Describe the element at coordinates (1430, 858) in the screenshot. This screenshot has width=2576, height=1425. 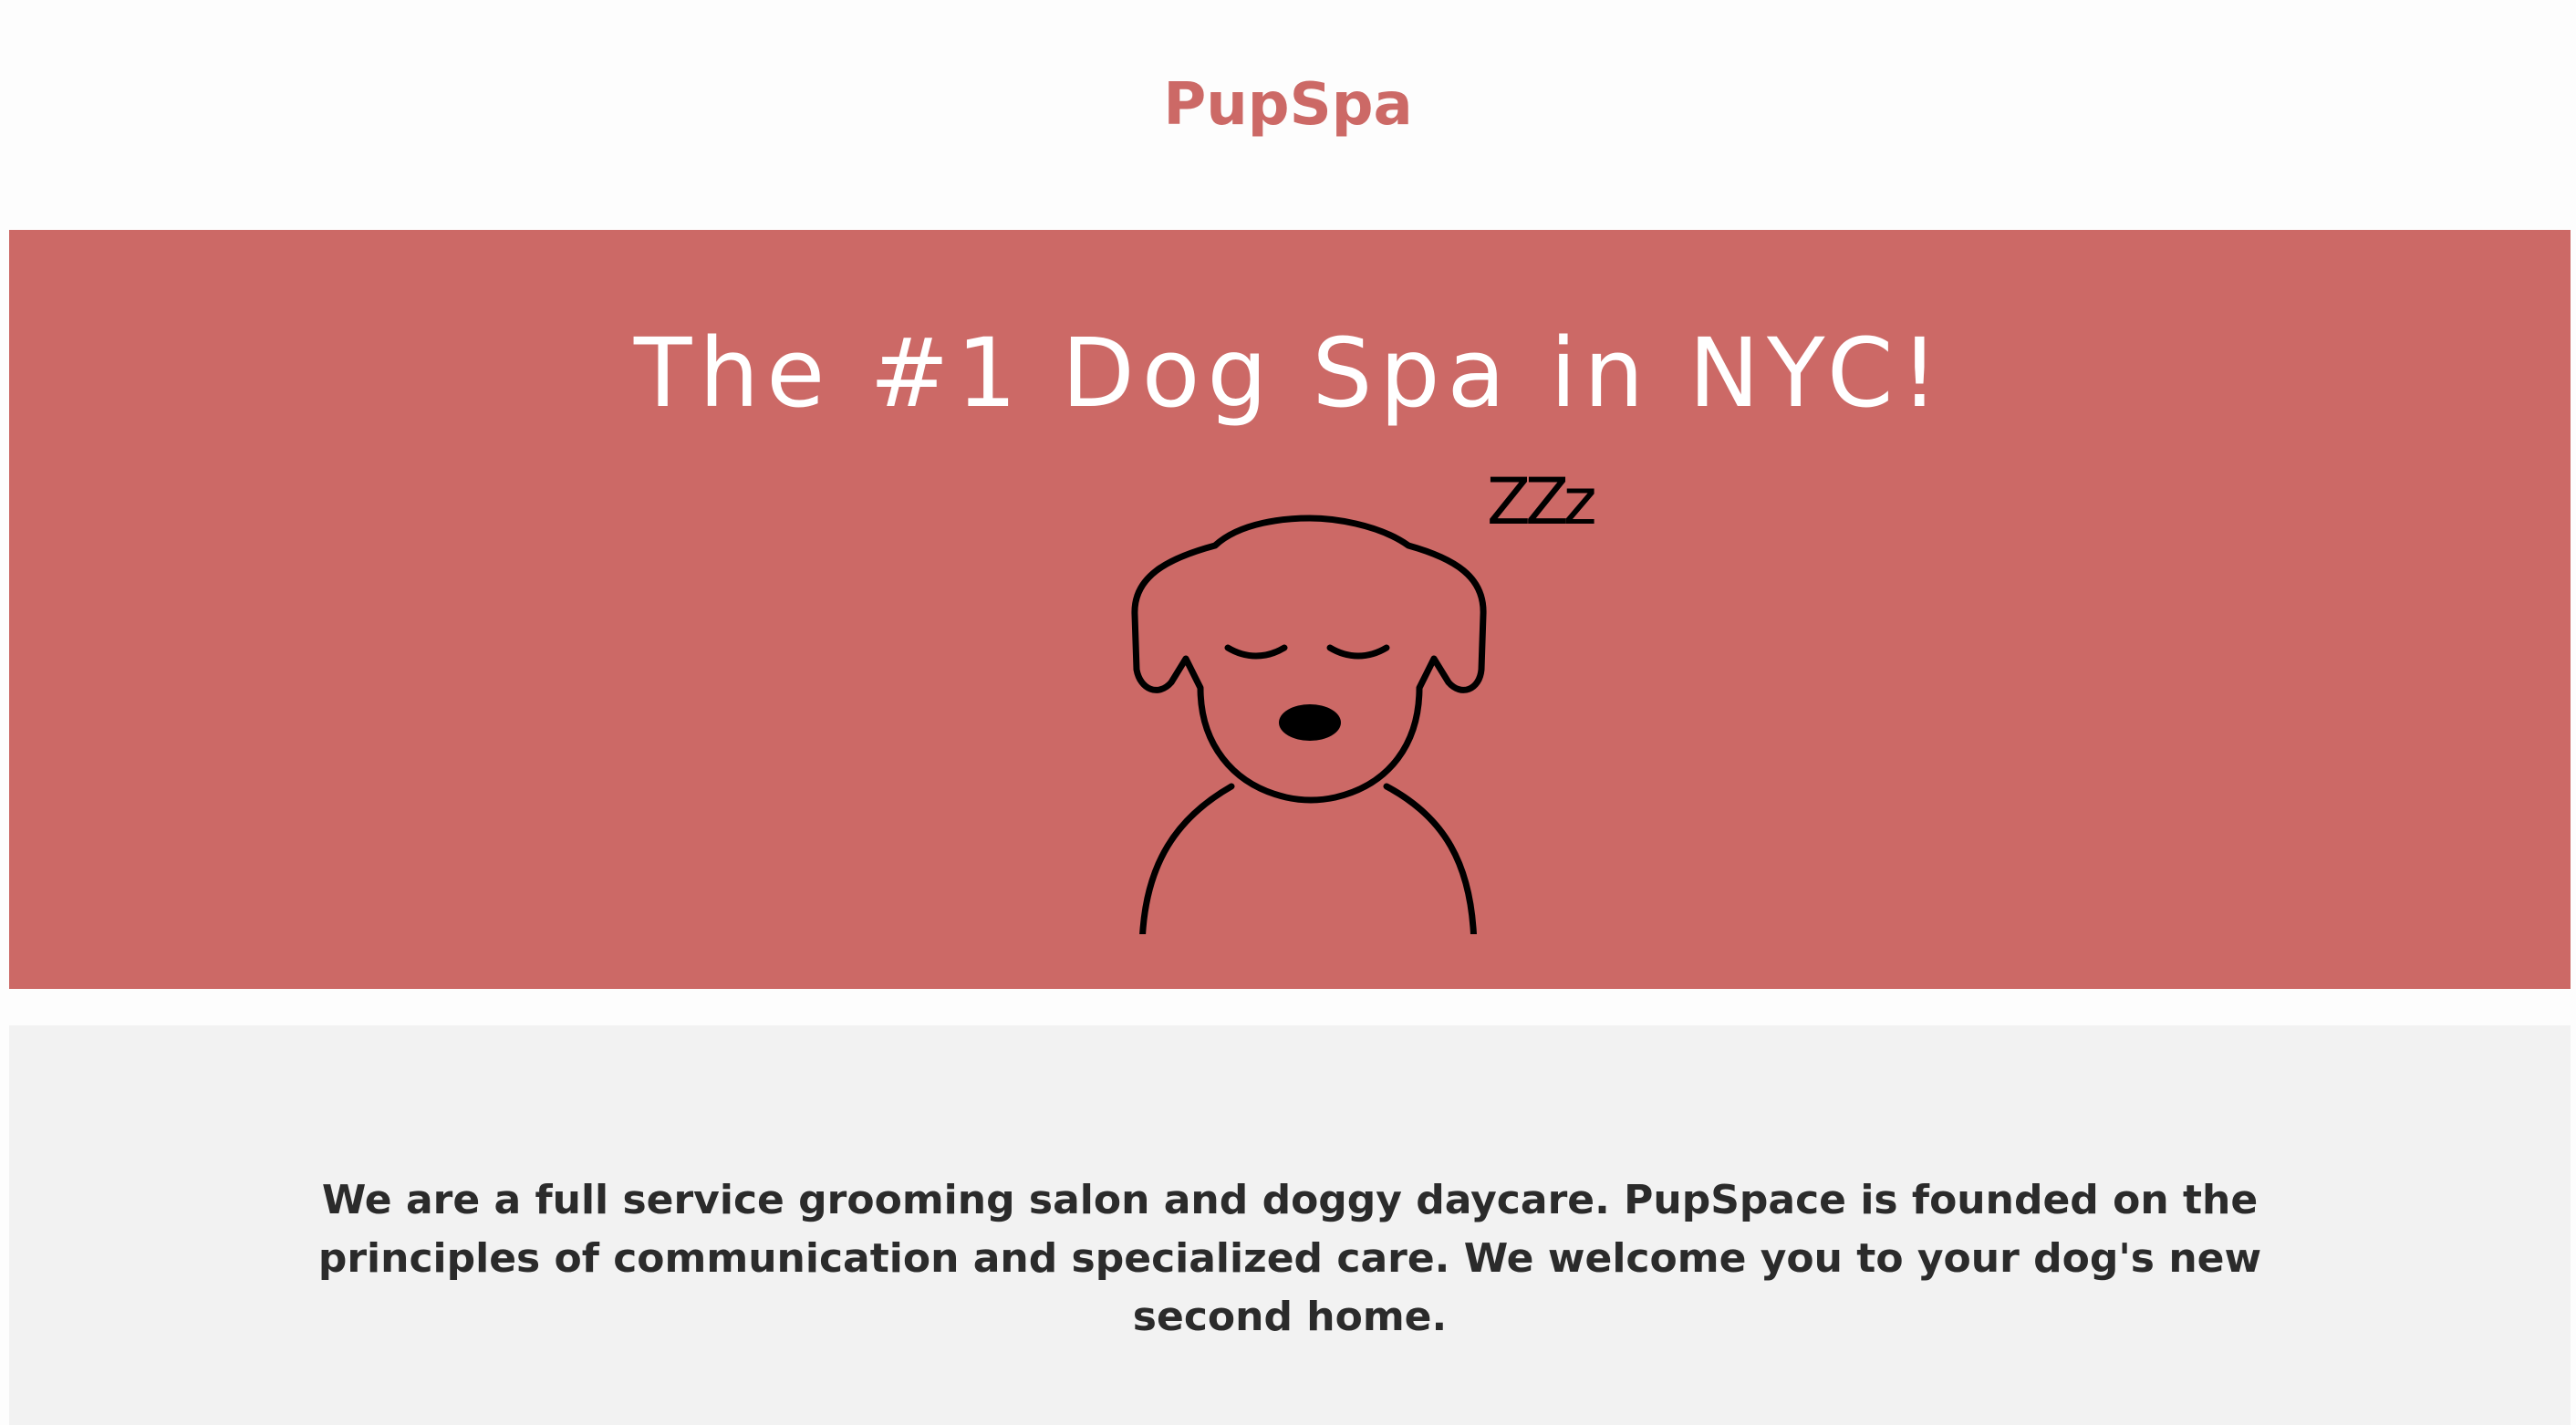
I see `dog-body-right` at that location.